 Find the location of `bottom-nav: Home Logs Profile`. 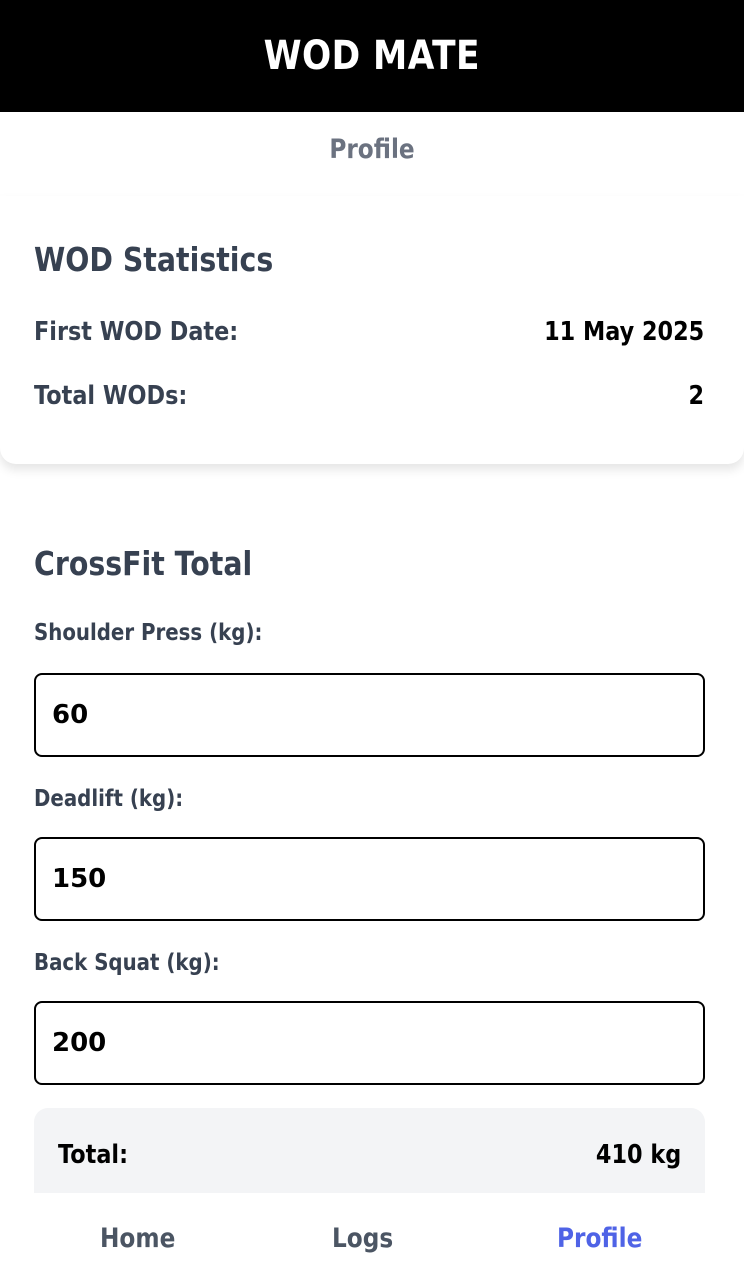

bottom-nav: Home Logs Profile is located at coordinates (372, 1239).